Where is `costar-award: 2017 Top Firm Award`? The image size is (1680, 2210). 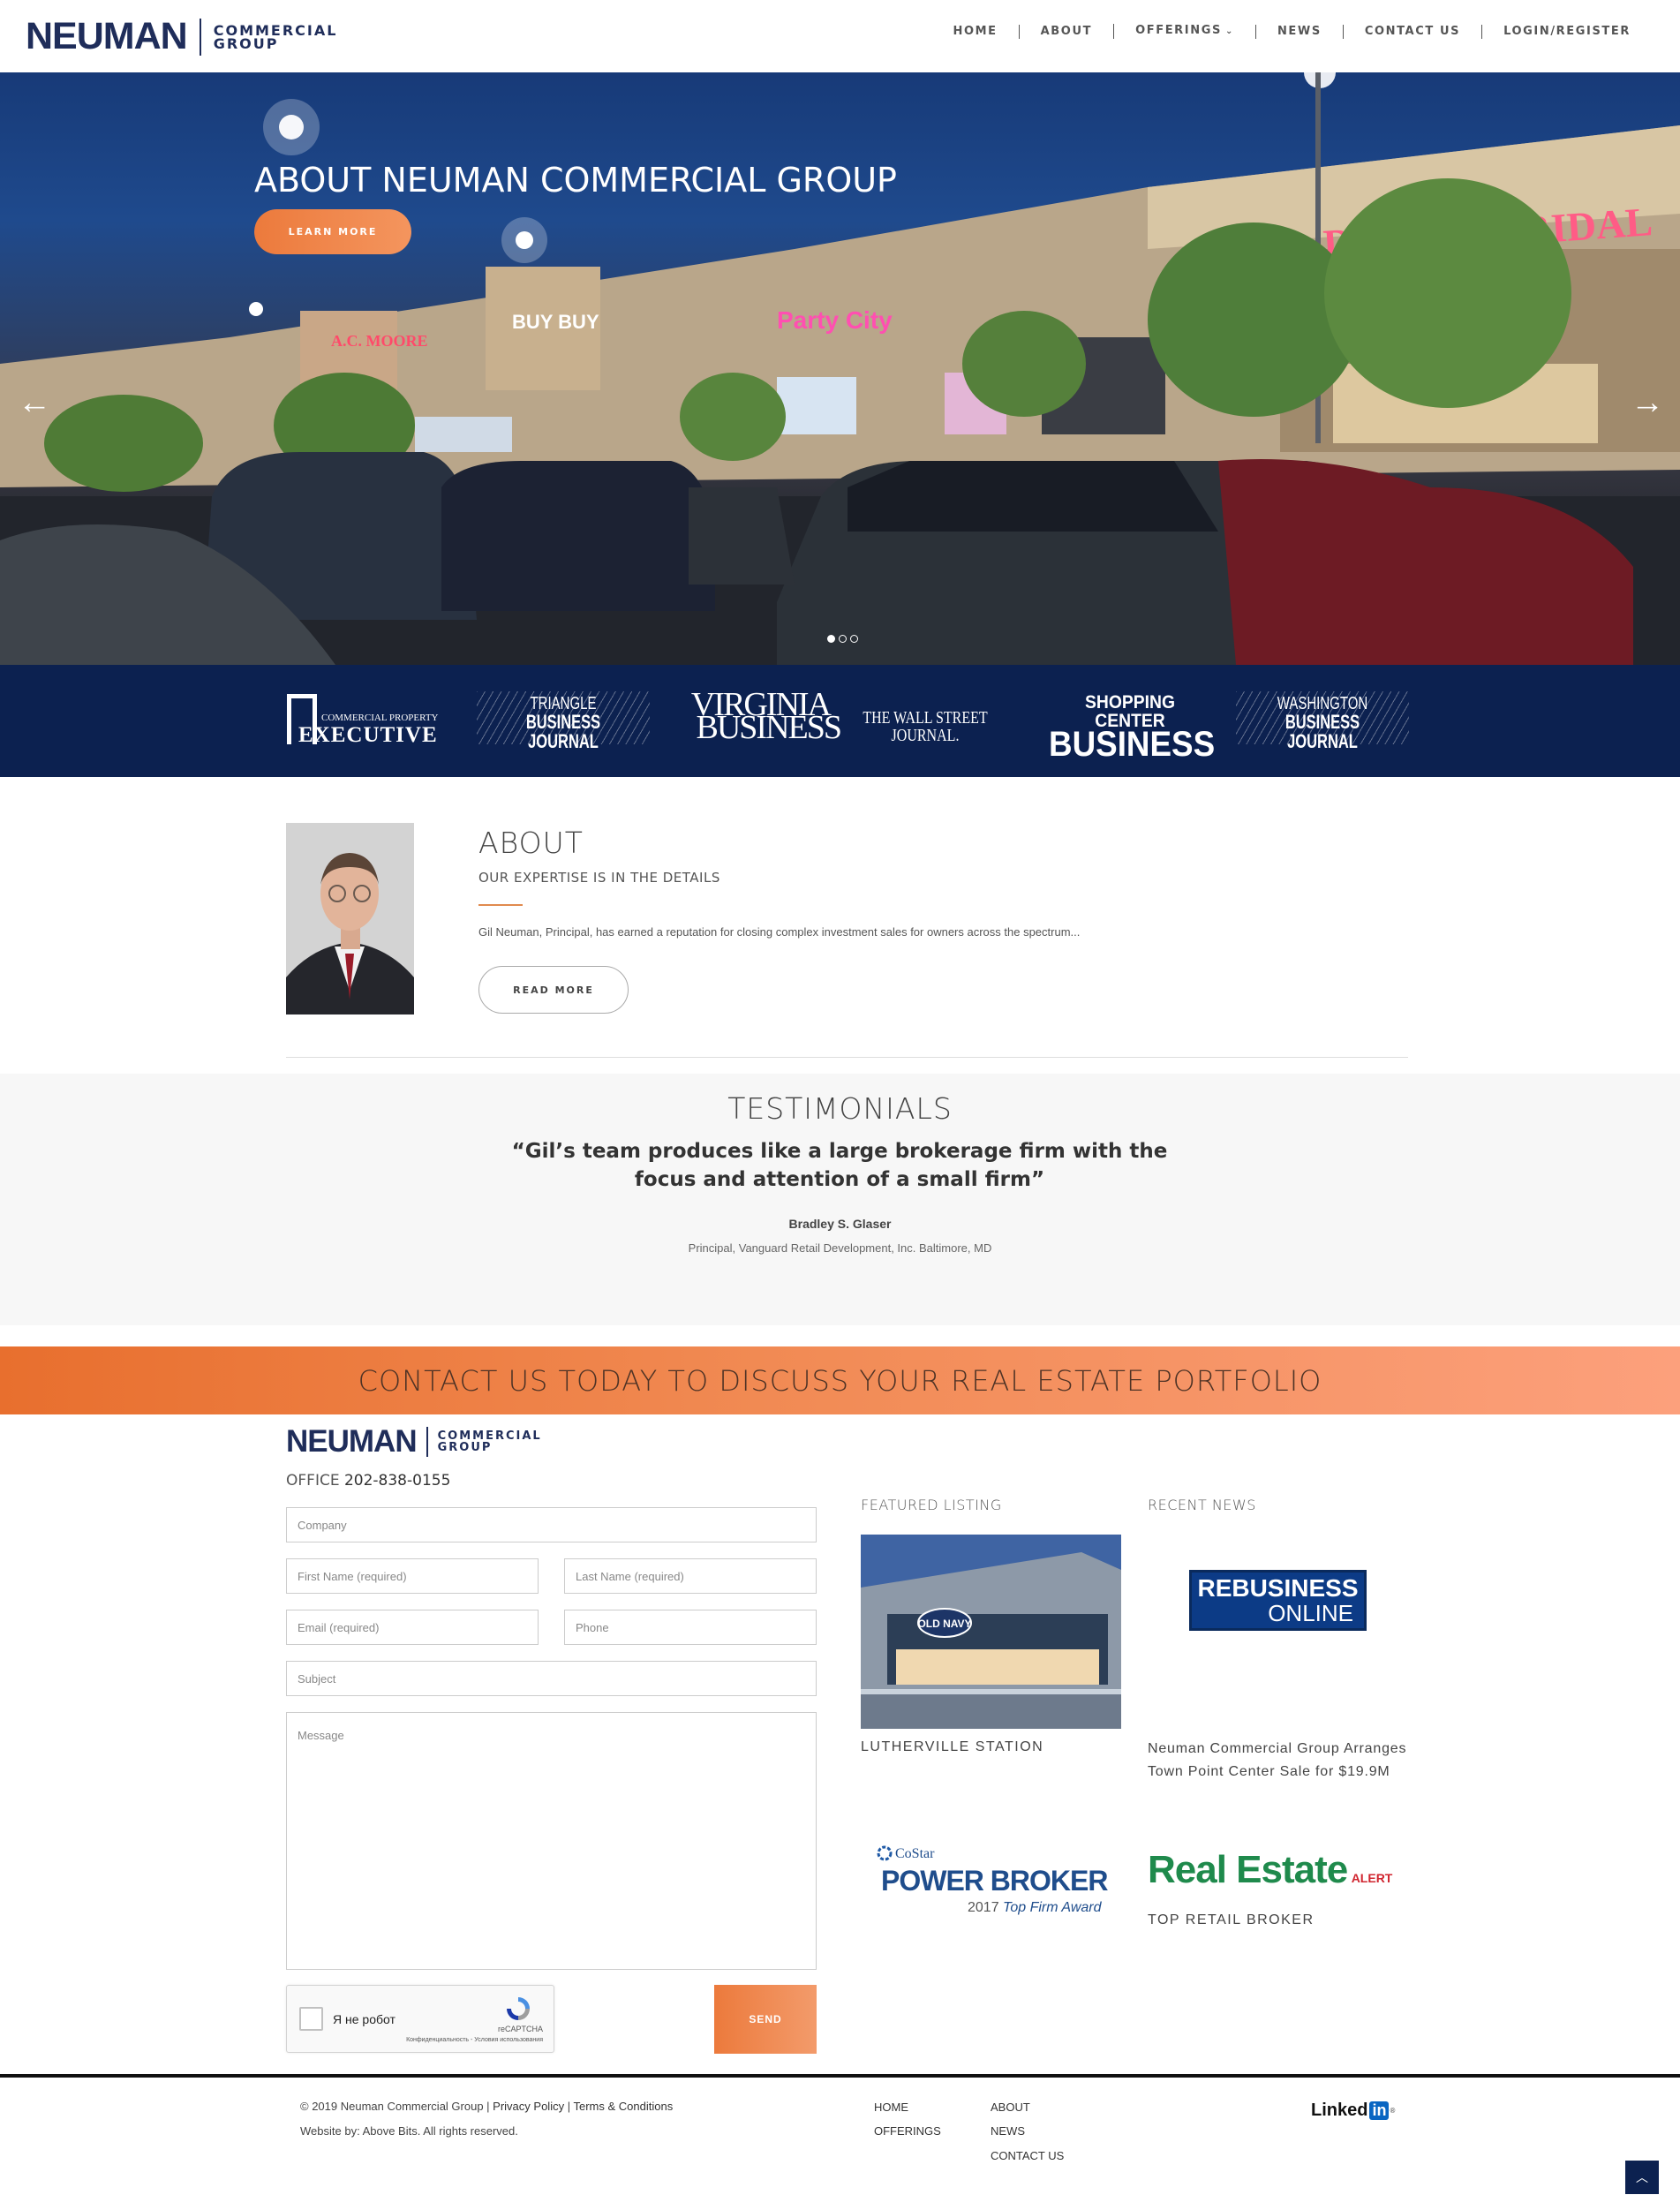
costar-award: 2017 Top Firm Award is located at coordinates (1035, 1908).